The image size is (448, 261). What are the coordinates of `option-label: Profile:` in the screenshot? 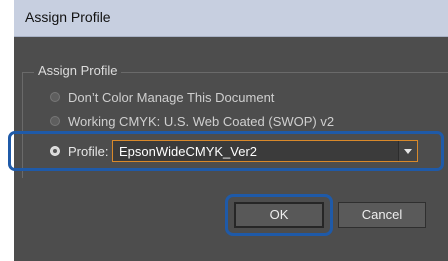 It's located at (88, 151).